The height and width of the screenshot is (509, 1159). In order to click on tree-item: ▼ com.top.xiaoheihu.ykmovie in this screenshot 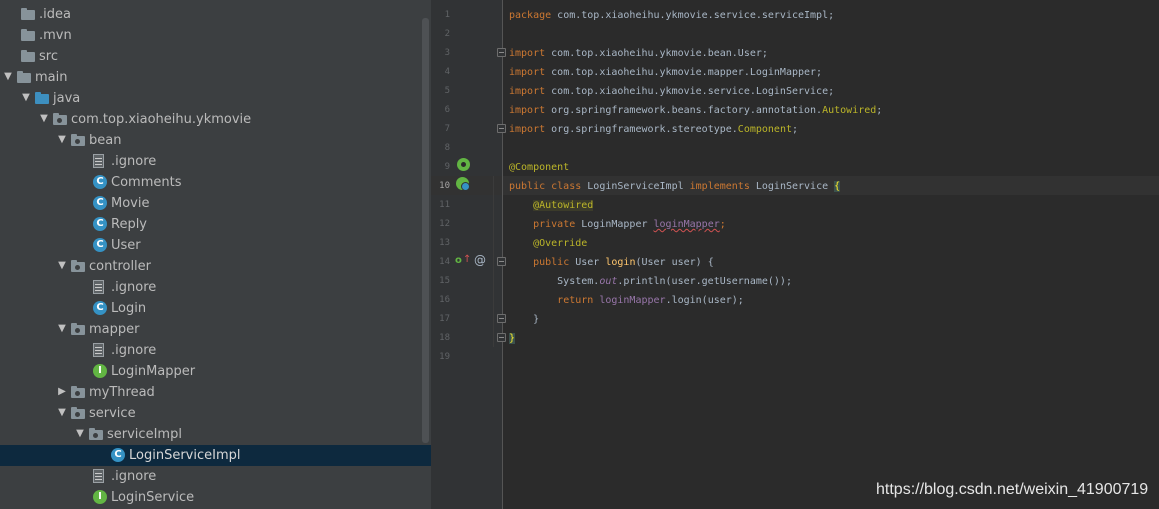, I will do `click(215, 119)`.